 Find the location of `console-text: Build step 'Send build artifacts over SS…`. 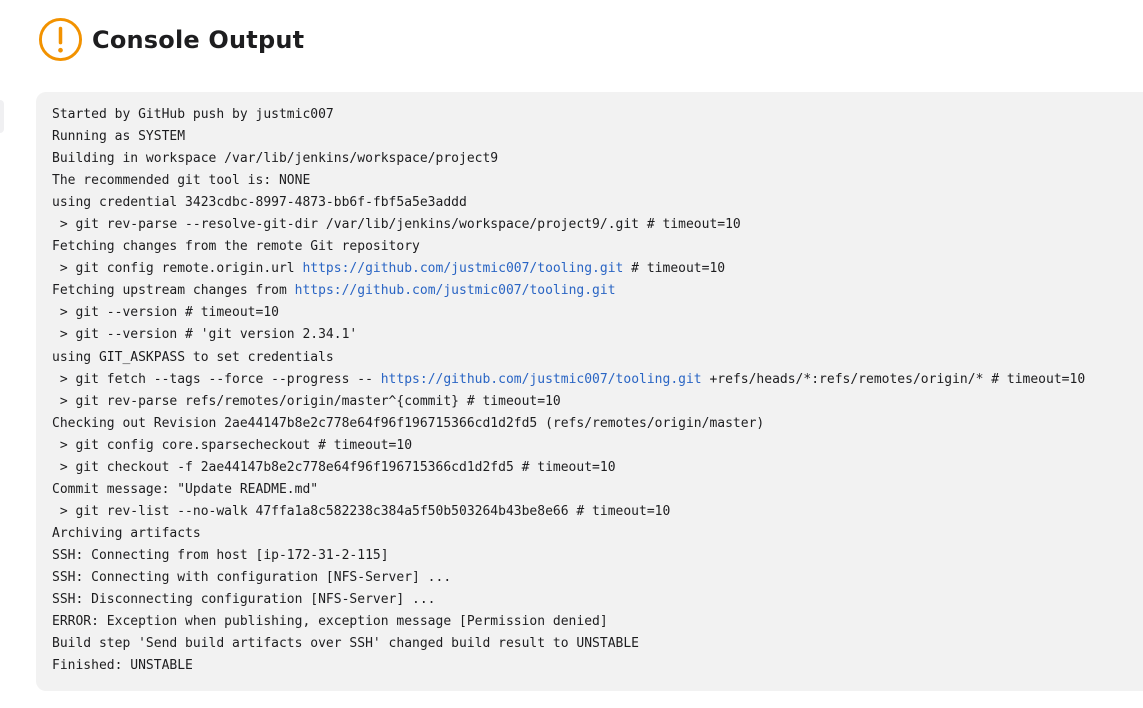

console-text: Build step 'Send build artifacts over SS… is located at coordinates (345, 644).